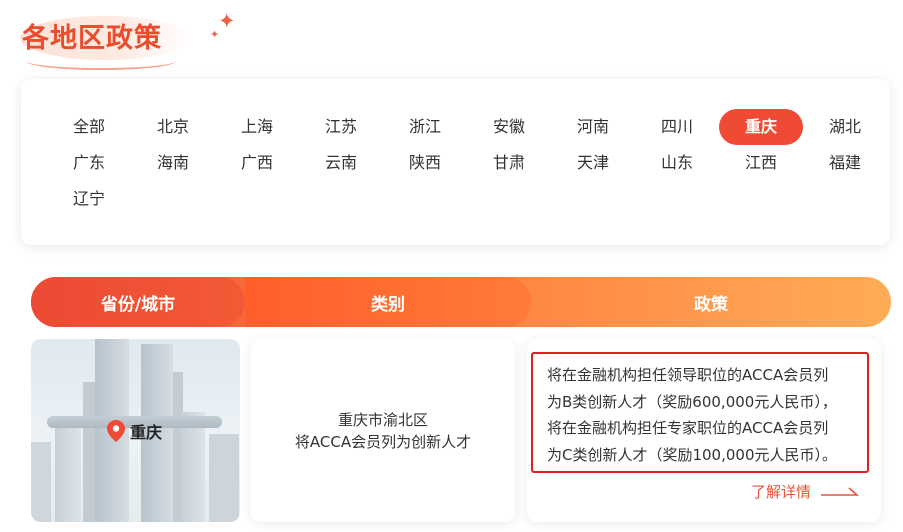 This screenshot has height=532, width=903. I want to click on region-filter-item: 山东, so click(677, 163).